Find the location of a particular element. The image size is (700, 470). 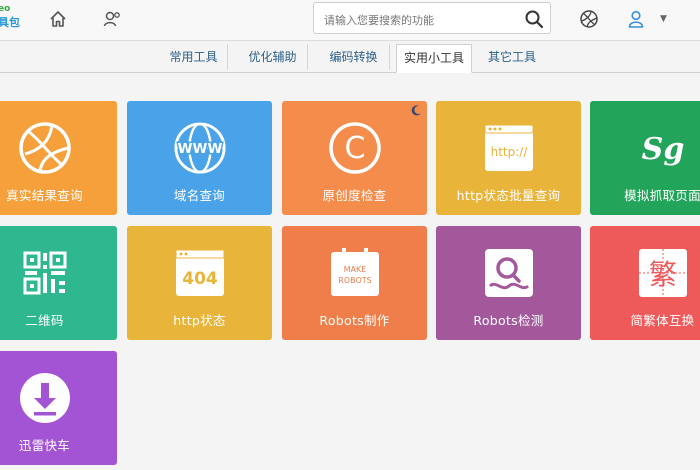

http-404-icon: 404 is located at coordinates (200, 273).